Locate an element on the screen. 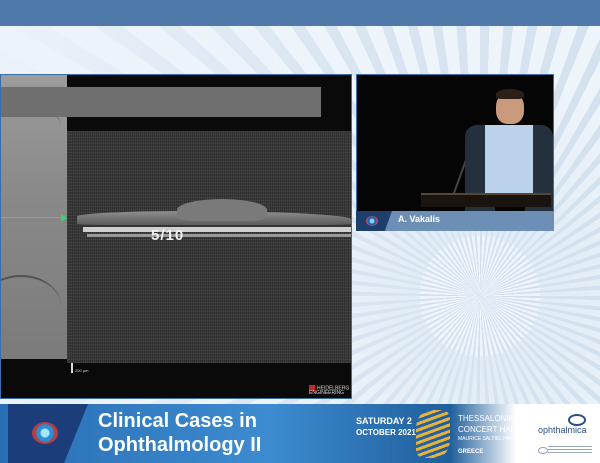  scale-label: 200 µm is located at coordinates (82, 370).